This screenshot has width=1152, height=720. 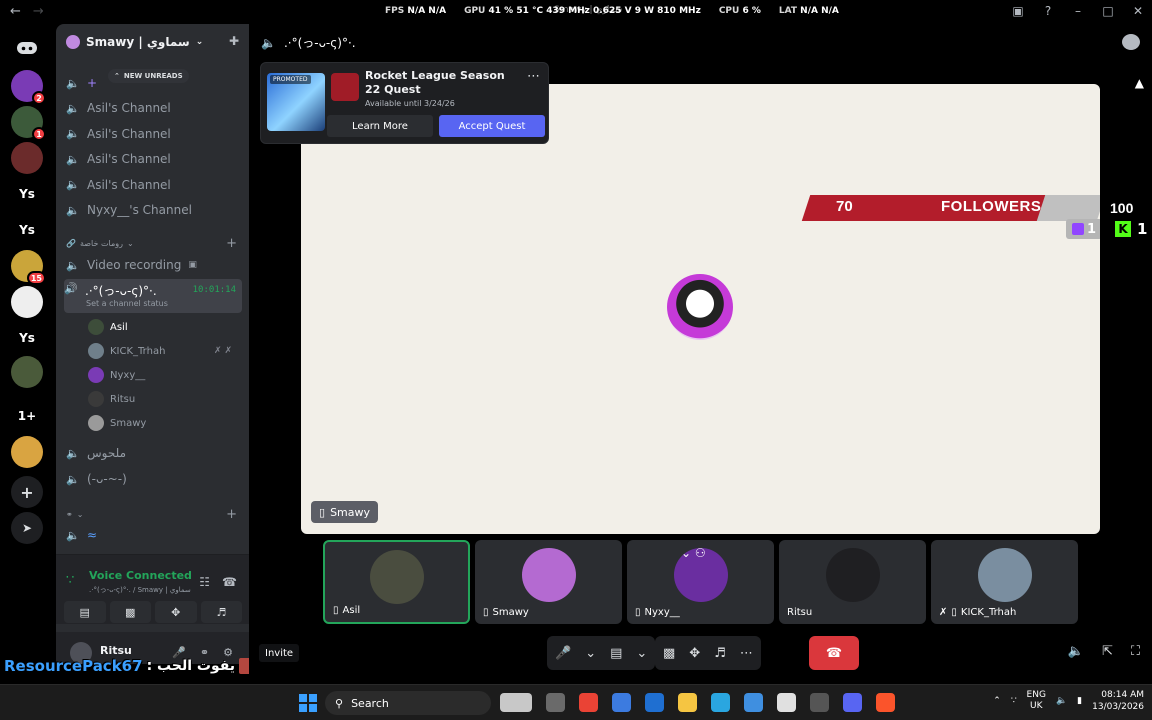 I want to click on more-options-icon: ⋯, so click(x=533, y=76).